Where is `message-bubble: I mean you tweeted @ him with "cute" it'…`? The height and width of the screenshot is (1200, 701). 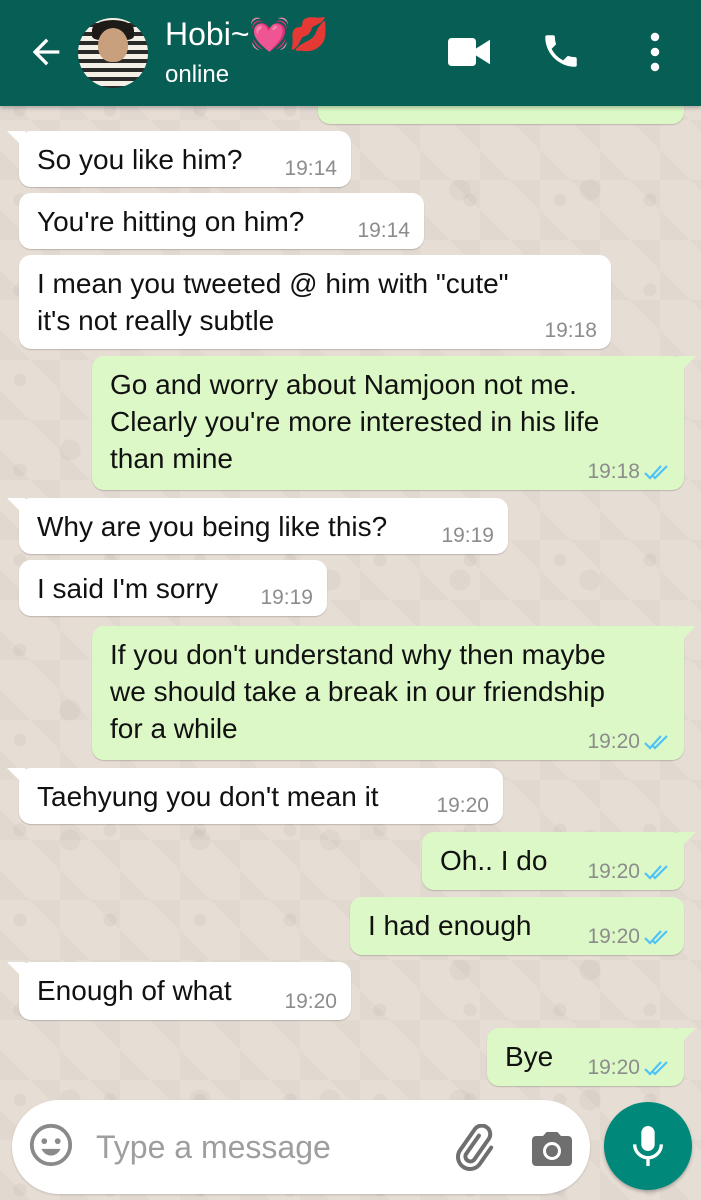 message-bubble: I mean you tweeted @ him with "cute" it'… is located at coordinates (315, 302).